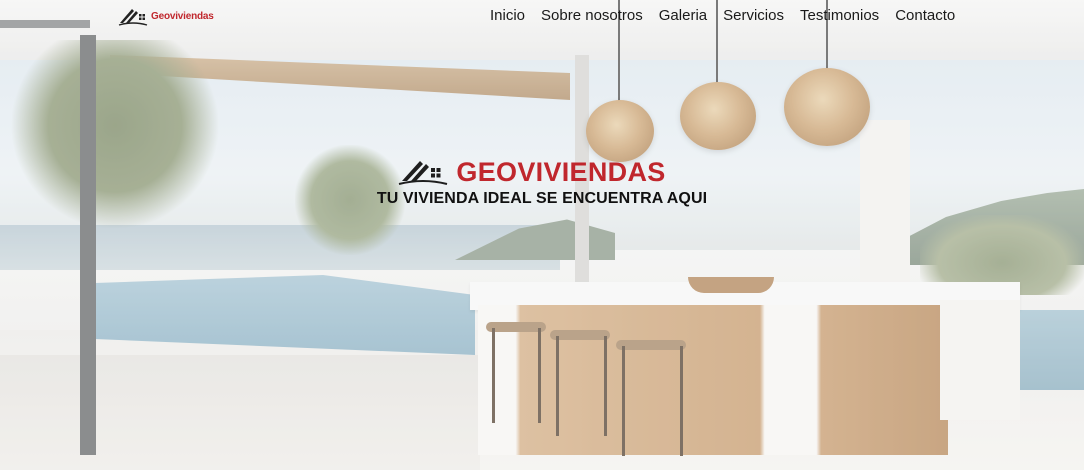 The width and height of the screenshot is (1084, 470). Describe the element at coordinates (182, 16) in the screenshot. I see `logo-text: Geoviviendas` at that location.